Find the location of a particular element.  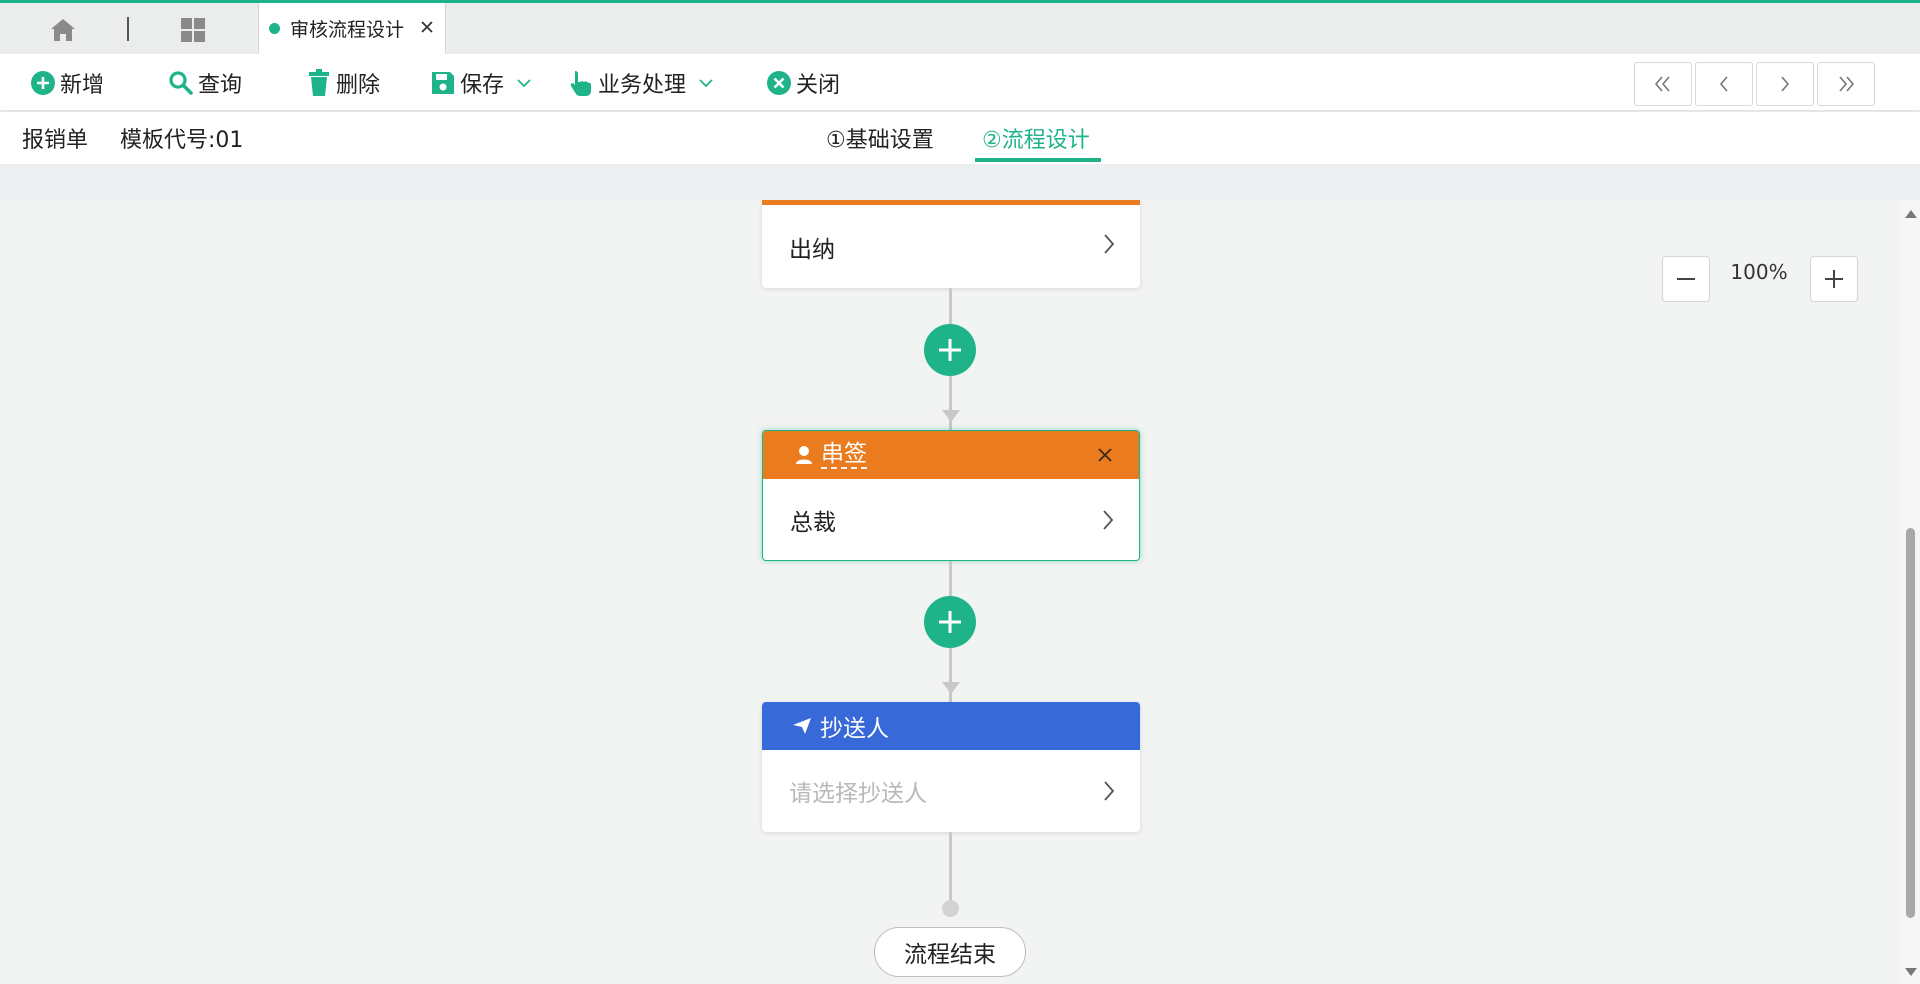

tab-label: 审核流程设计 is located at coordinates (347, 30).